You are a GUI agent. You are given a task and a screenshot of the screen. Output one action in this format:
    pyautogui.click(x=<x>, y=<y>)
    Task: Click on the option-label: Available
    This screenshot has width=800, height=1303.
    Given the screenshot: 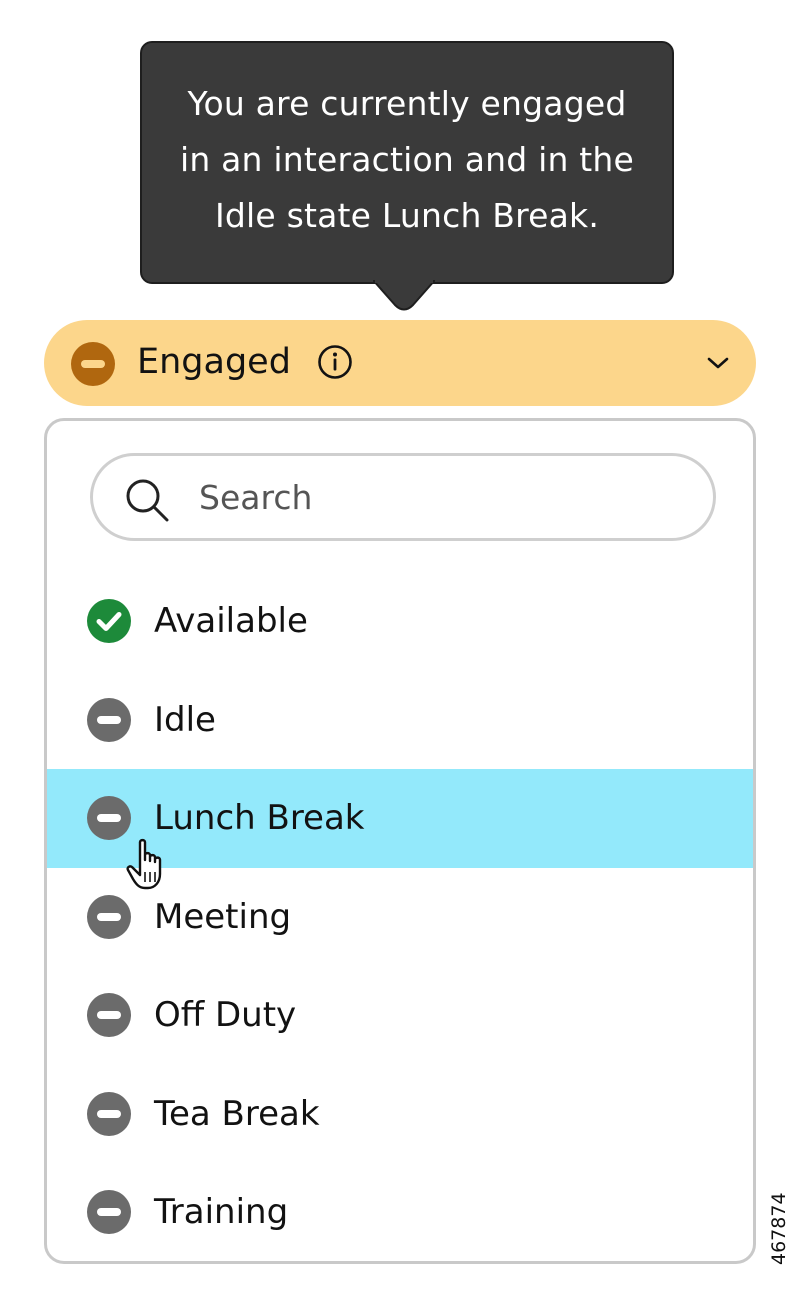 What is the action you would take?
    pyautogui.click(x=231, y=621)
    